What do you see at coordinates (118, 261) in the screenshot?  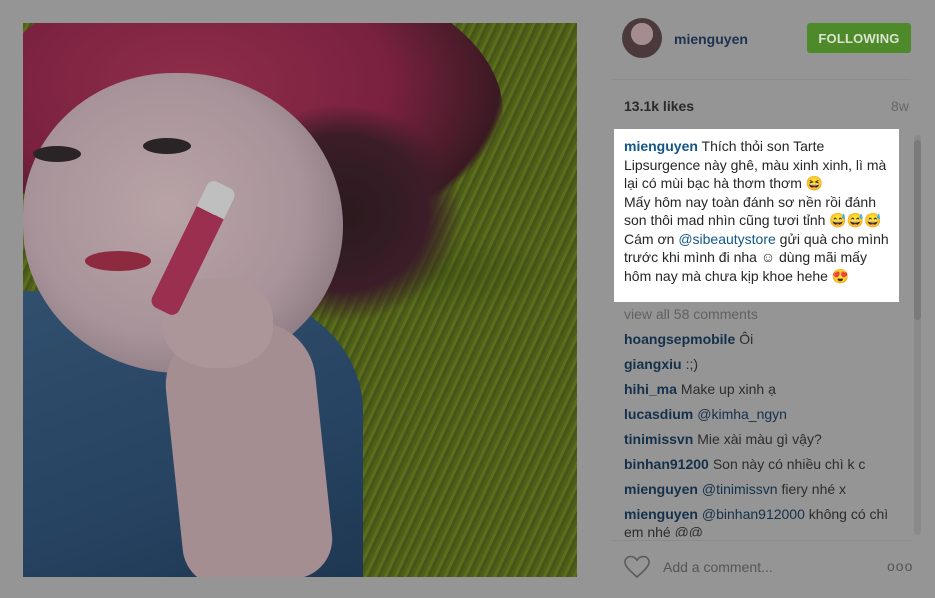 I see `photo-lips` at bounding box center [118, 261].